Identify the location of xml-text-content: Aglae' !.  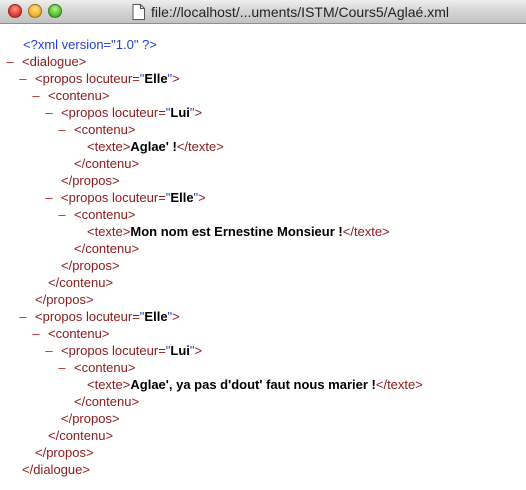
(153, 146).